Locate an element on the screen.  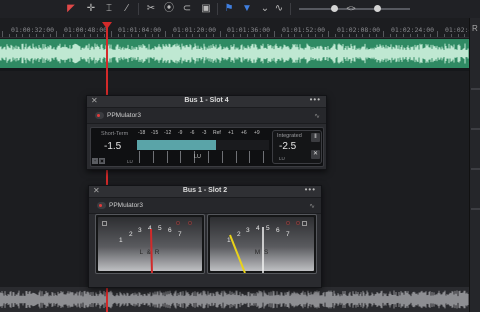
reset-button: ✕ is located at coordinates (315, 154).